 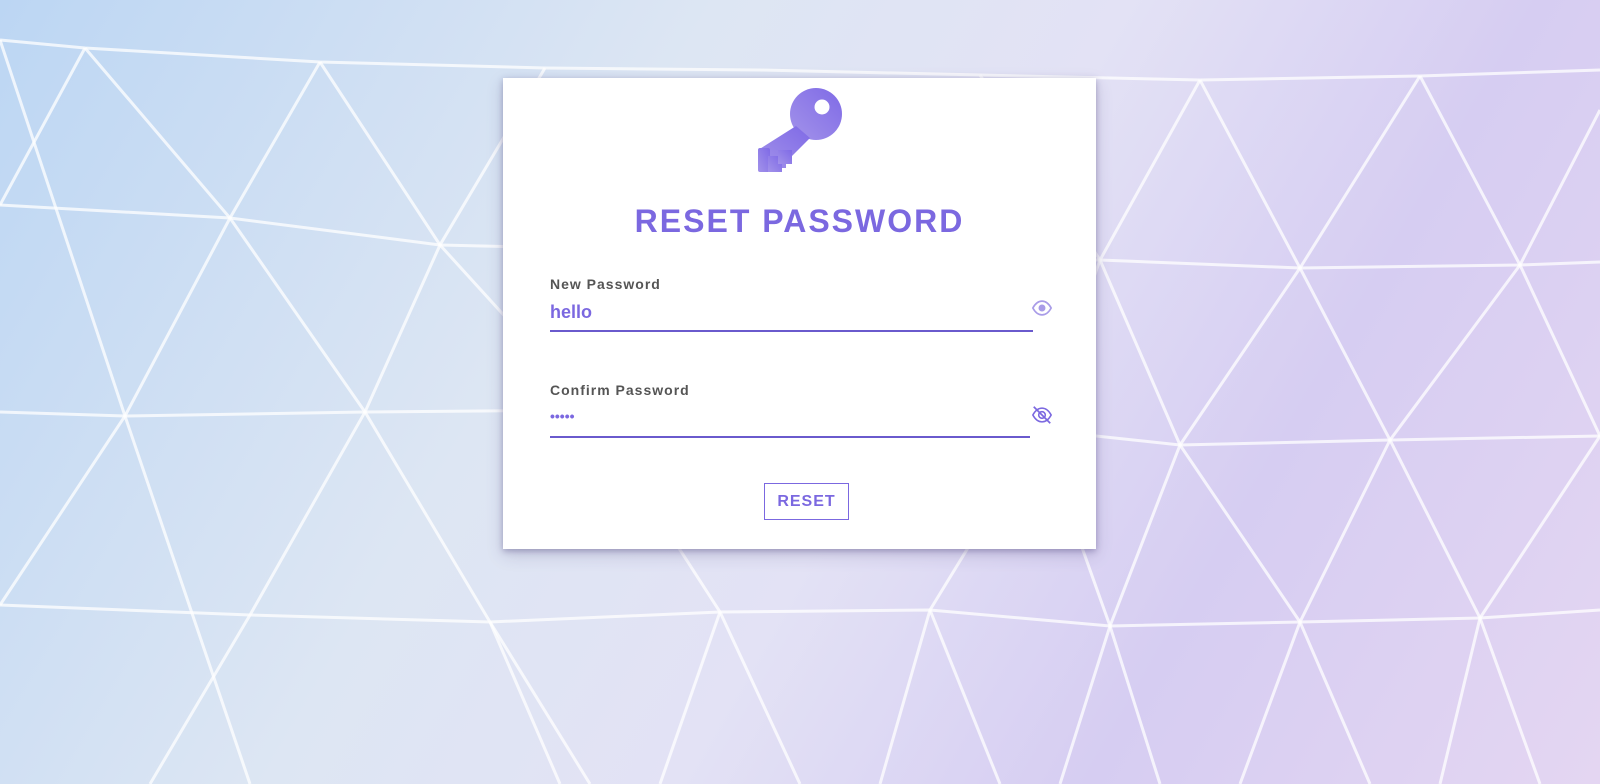 I want to click on confirm-password-label: Confirm Password, so click(x=620, y=390).